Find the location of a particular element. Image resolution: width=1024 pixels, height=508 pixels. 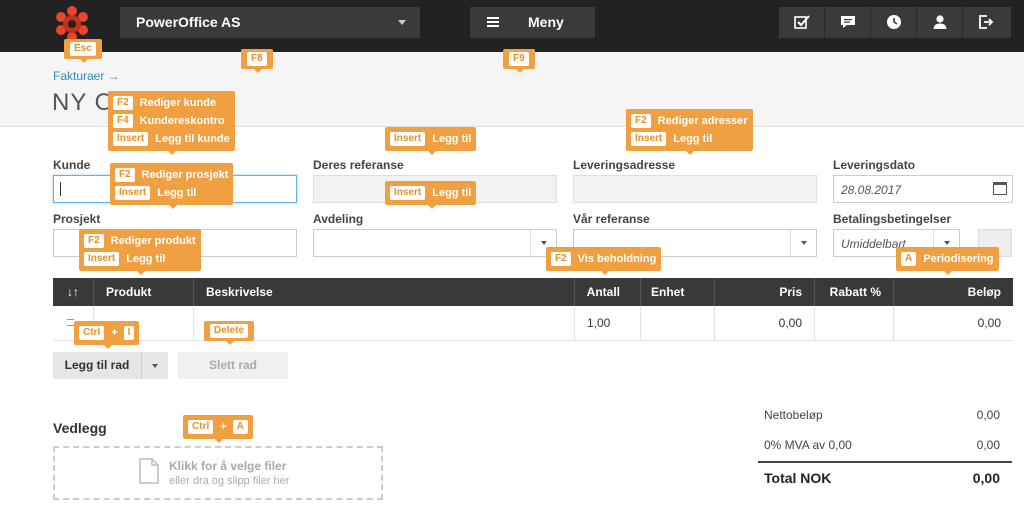

hint-periodisering: A Periodisering is located at coordinates (947, 261).